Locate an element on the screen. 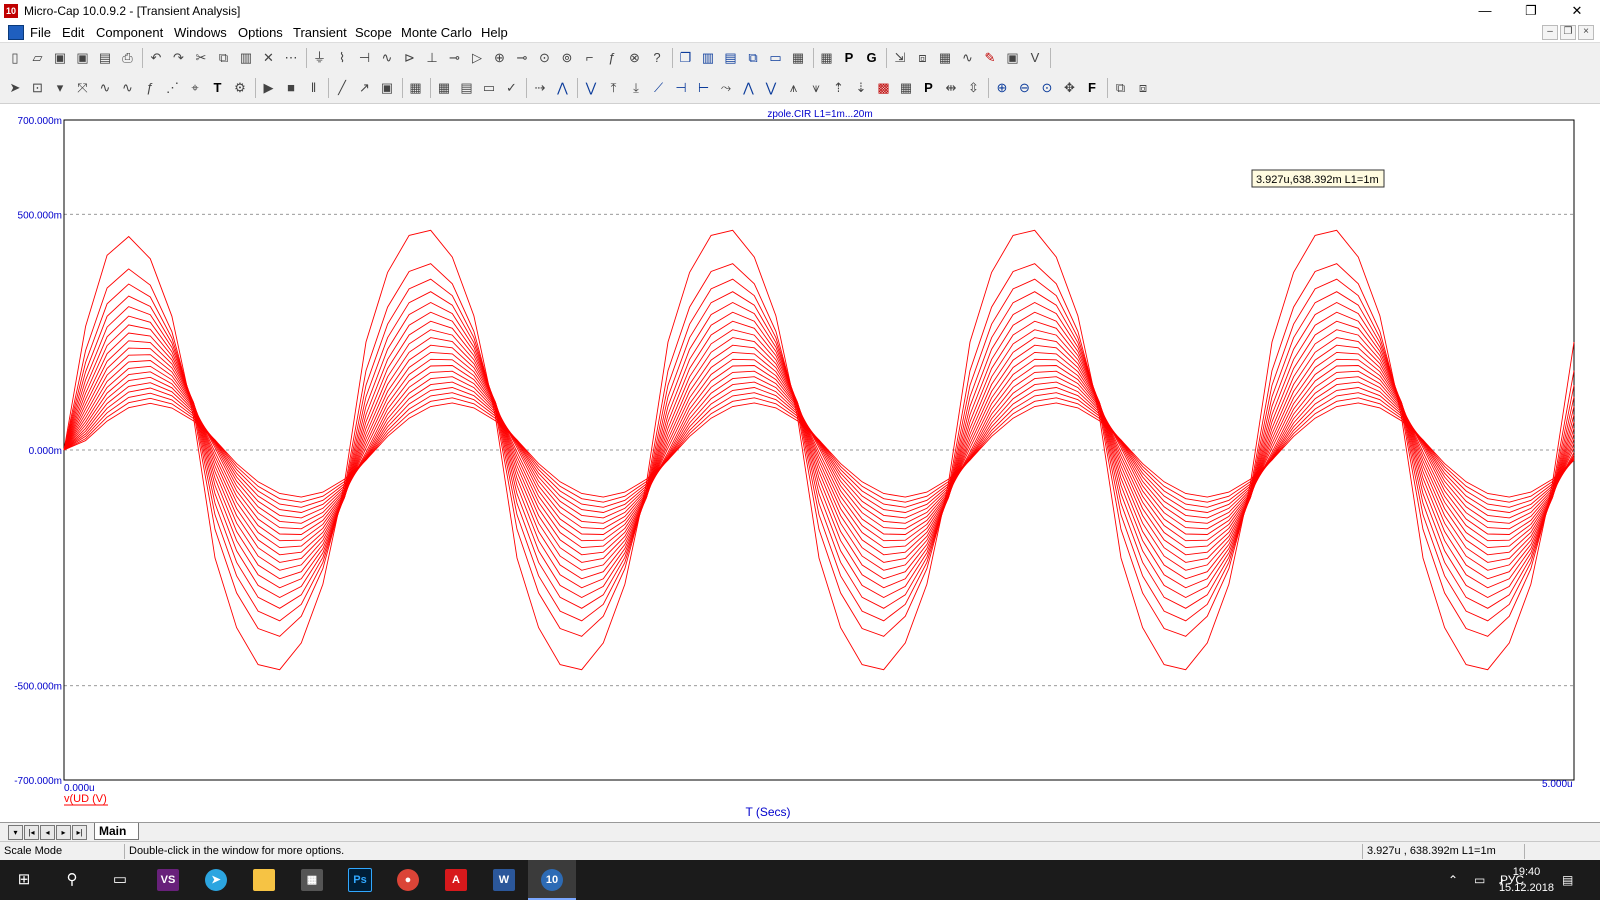  grid-icon: ▦ is located at coordinates (416, 88).